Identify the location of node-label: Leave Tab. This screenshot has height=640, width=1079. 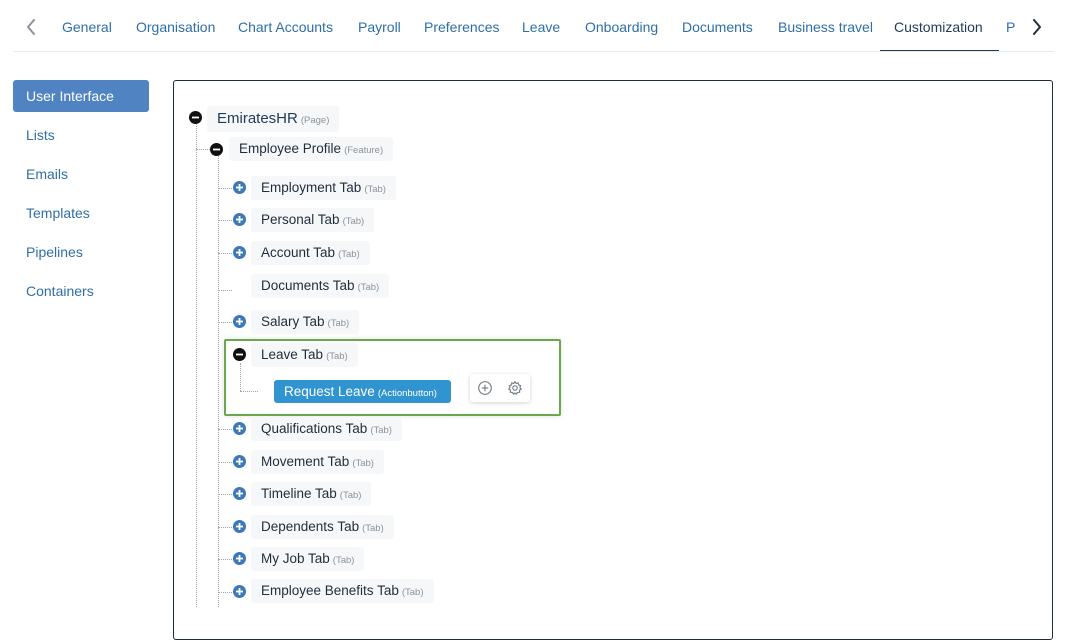
(292, 354).